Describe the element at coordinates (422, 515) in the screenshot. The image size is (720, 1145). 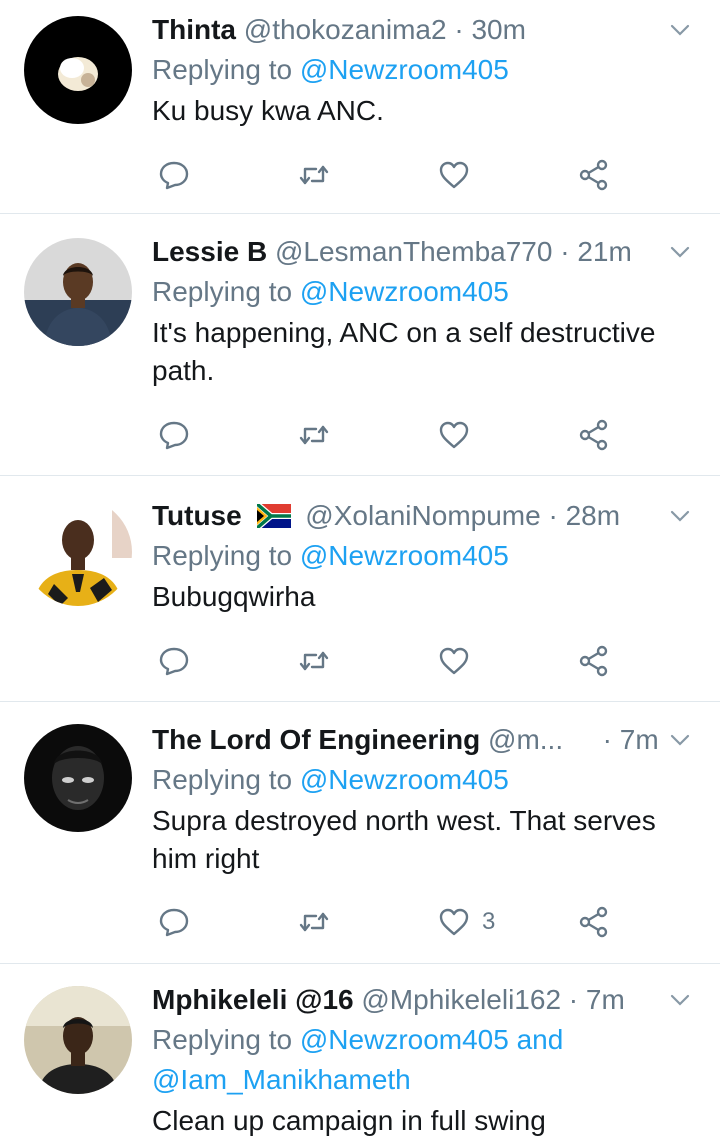
I see `user-handle: @XolaniNompume` at that location.